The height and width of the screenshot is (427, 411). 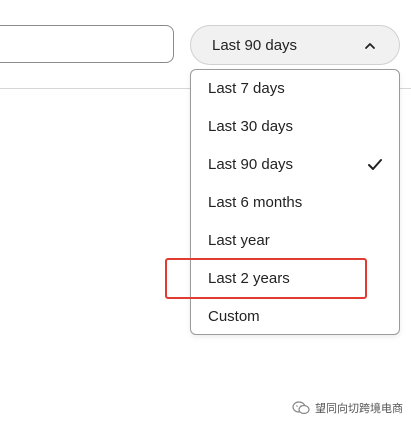 I want to click on menu-item-last-2-years: Last 2 years, so click(x=295, y=279).